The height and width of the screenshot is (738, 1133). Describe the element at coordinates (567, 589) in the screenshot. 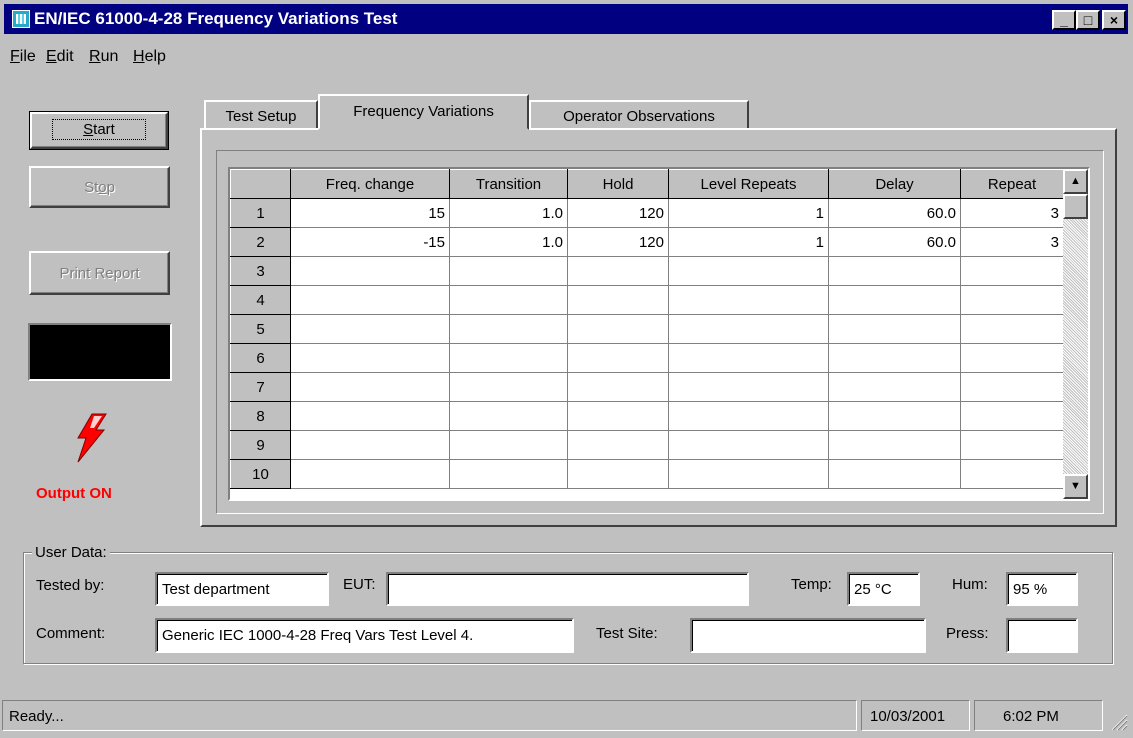

I see `eut-field` at that location.